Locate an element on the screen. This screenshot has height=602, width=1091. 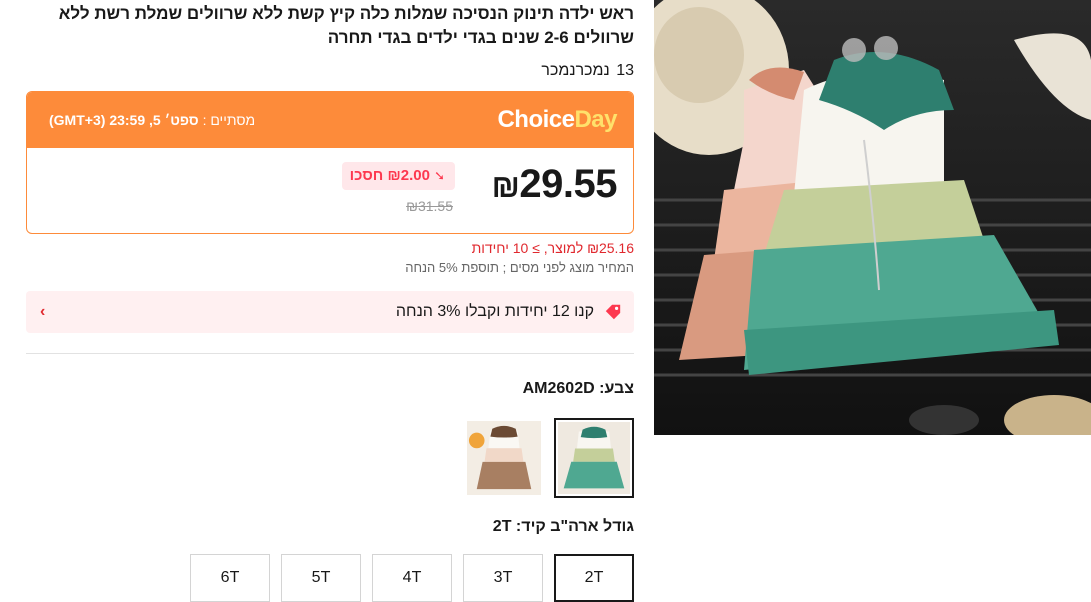
down-arrow-icon: ➘ is located at coordinates (439, 175).